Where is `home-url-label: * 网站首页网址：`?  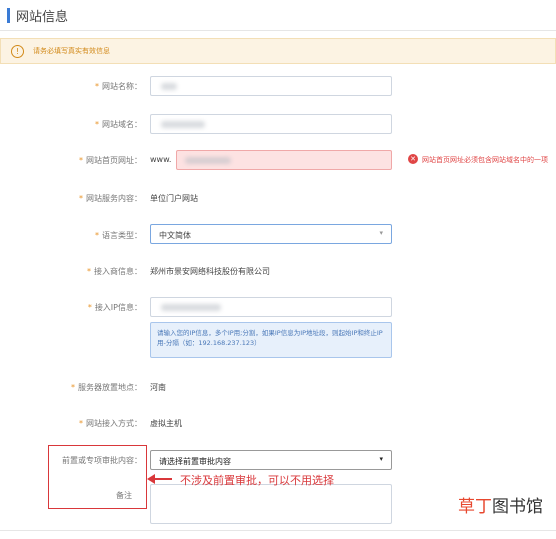 home-url-label: * 网站首页网址： is located at coordinates (110, 160).